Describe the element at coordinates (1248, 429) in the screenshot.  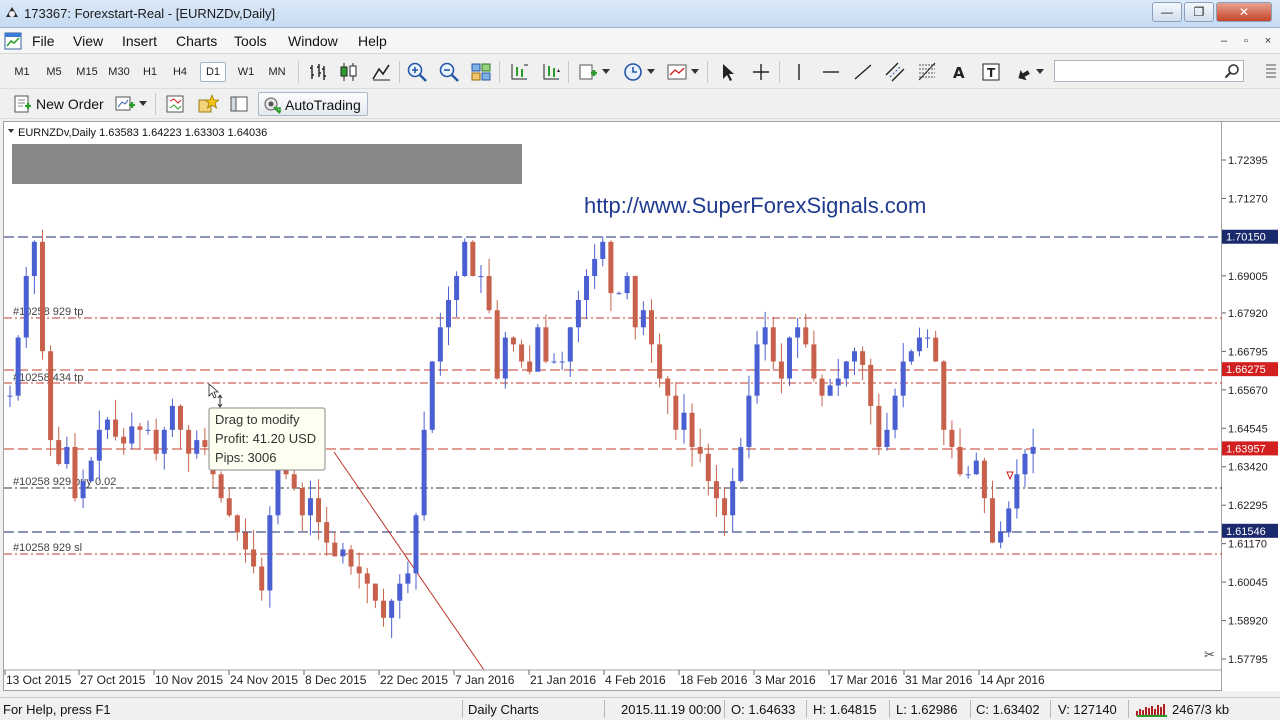
I see `price-axis-label: 1.64545` at that location.